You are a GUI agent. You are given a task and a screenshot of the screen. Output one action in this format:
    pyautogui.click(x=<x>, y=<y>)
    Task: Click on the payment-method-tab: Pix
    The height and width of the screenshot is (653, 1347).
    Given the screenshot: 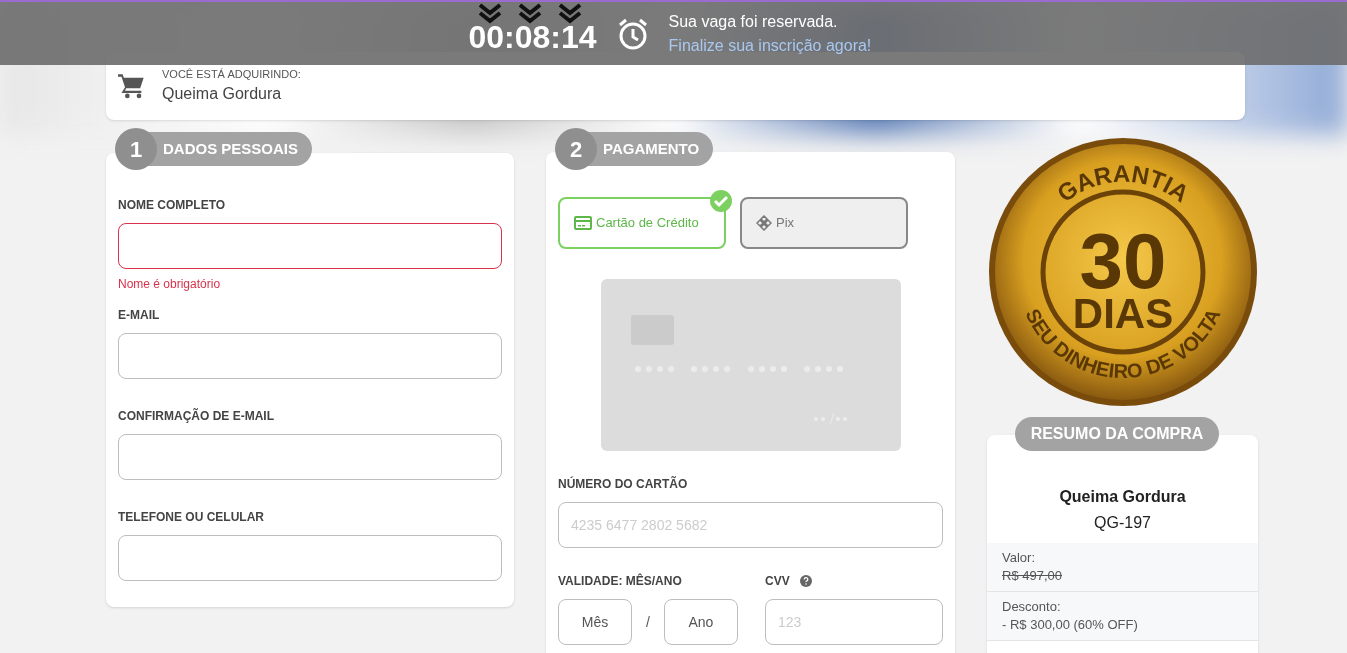 What is the action you would take?
    pyautogui.click(x=824, y=223)
    